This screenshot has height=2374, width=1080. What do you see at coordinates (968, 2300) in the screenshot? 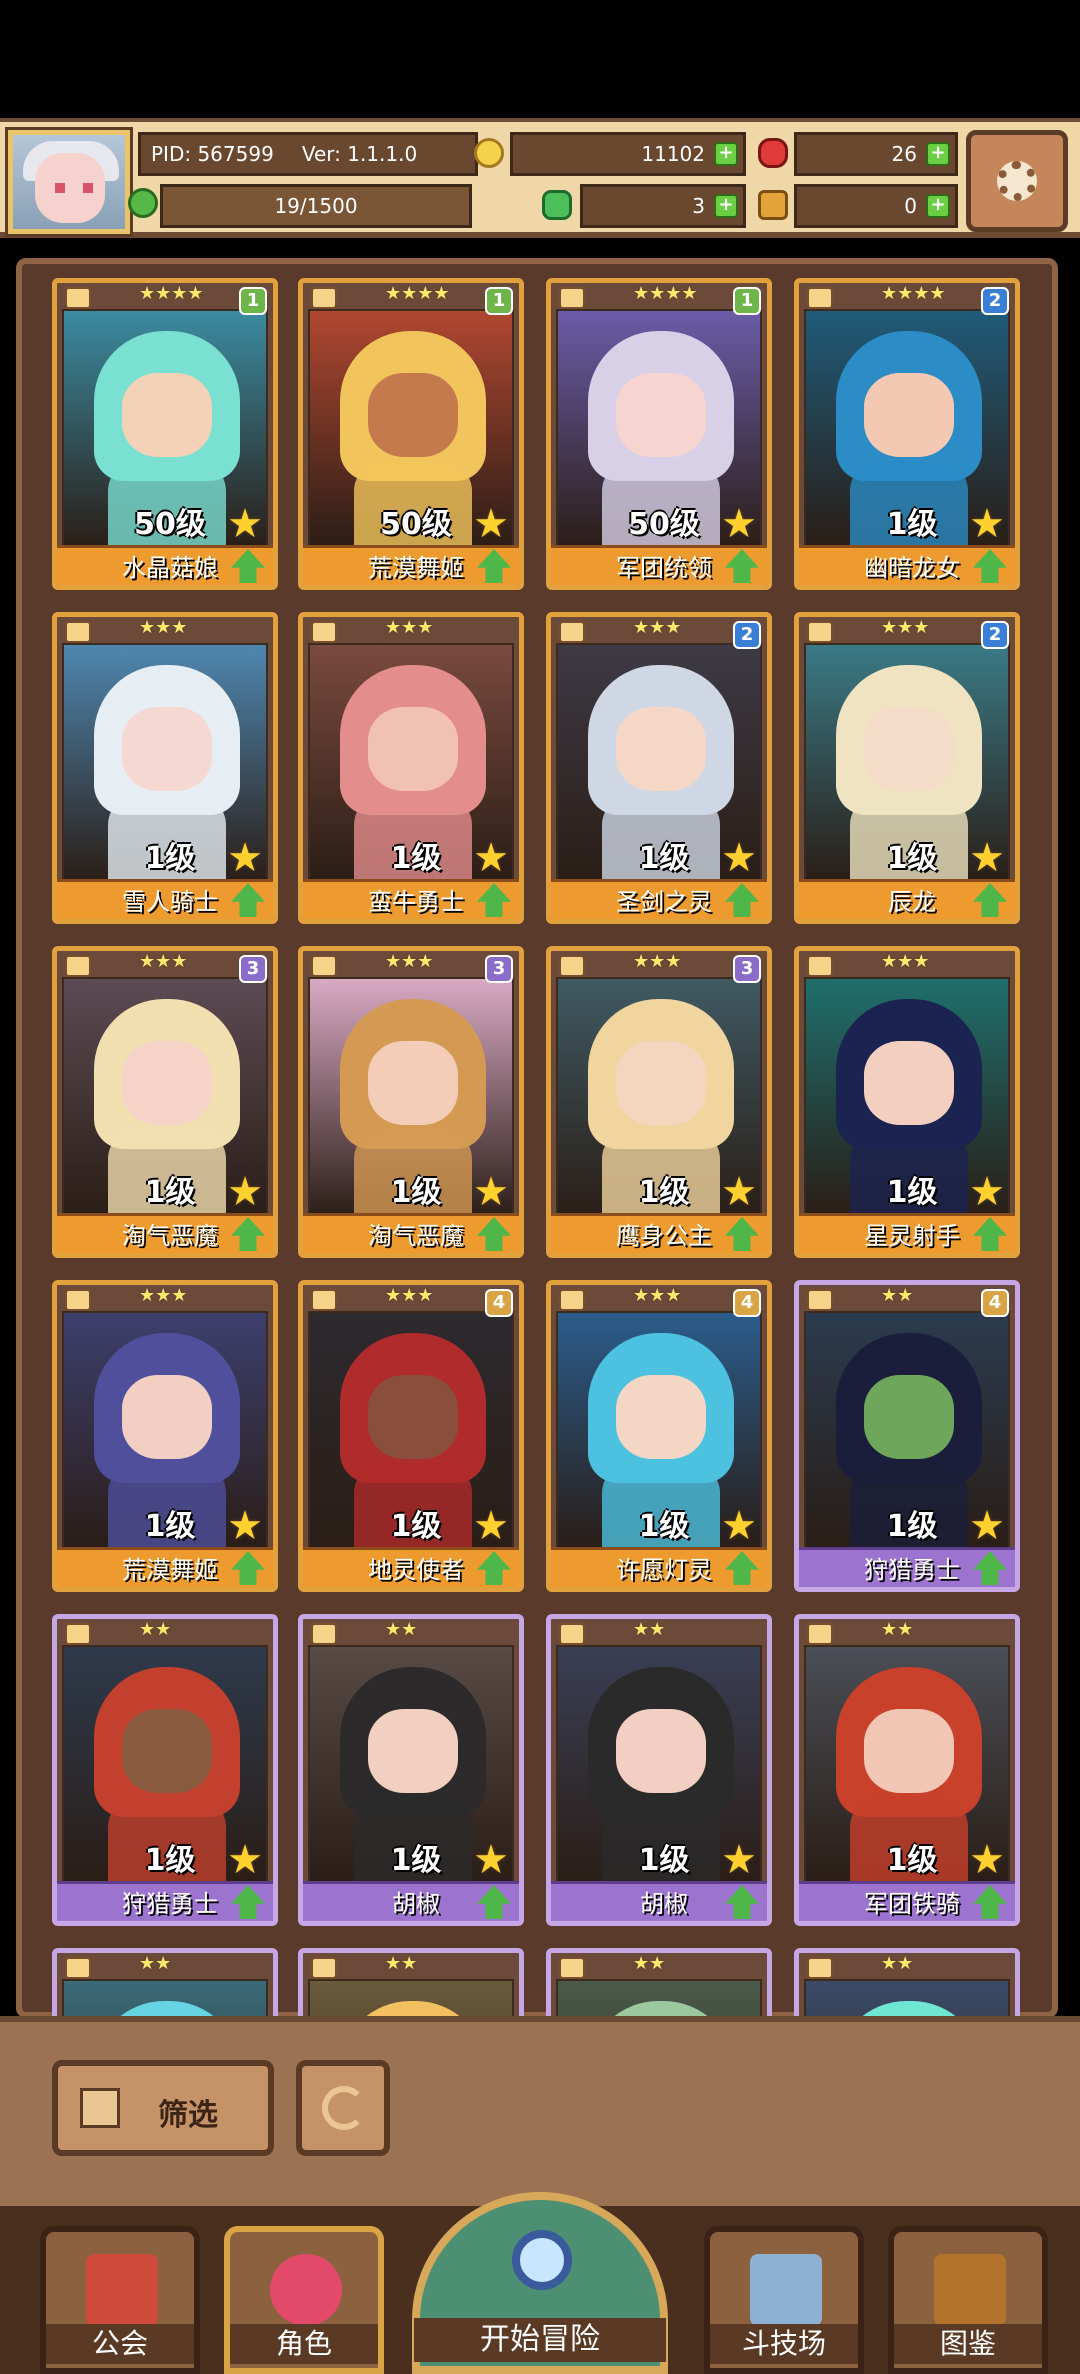
I see `nav-codex: 图鉴` at bounding box center [968, 2300].